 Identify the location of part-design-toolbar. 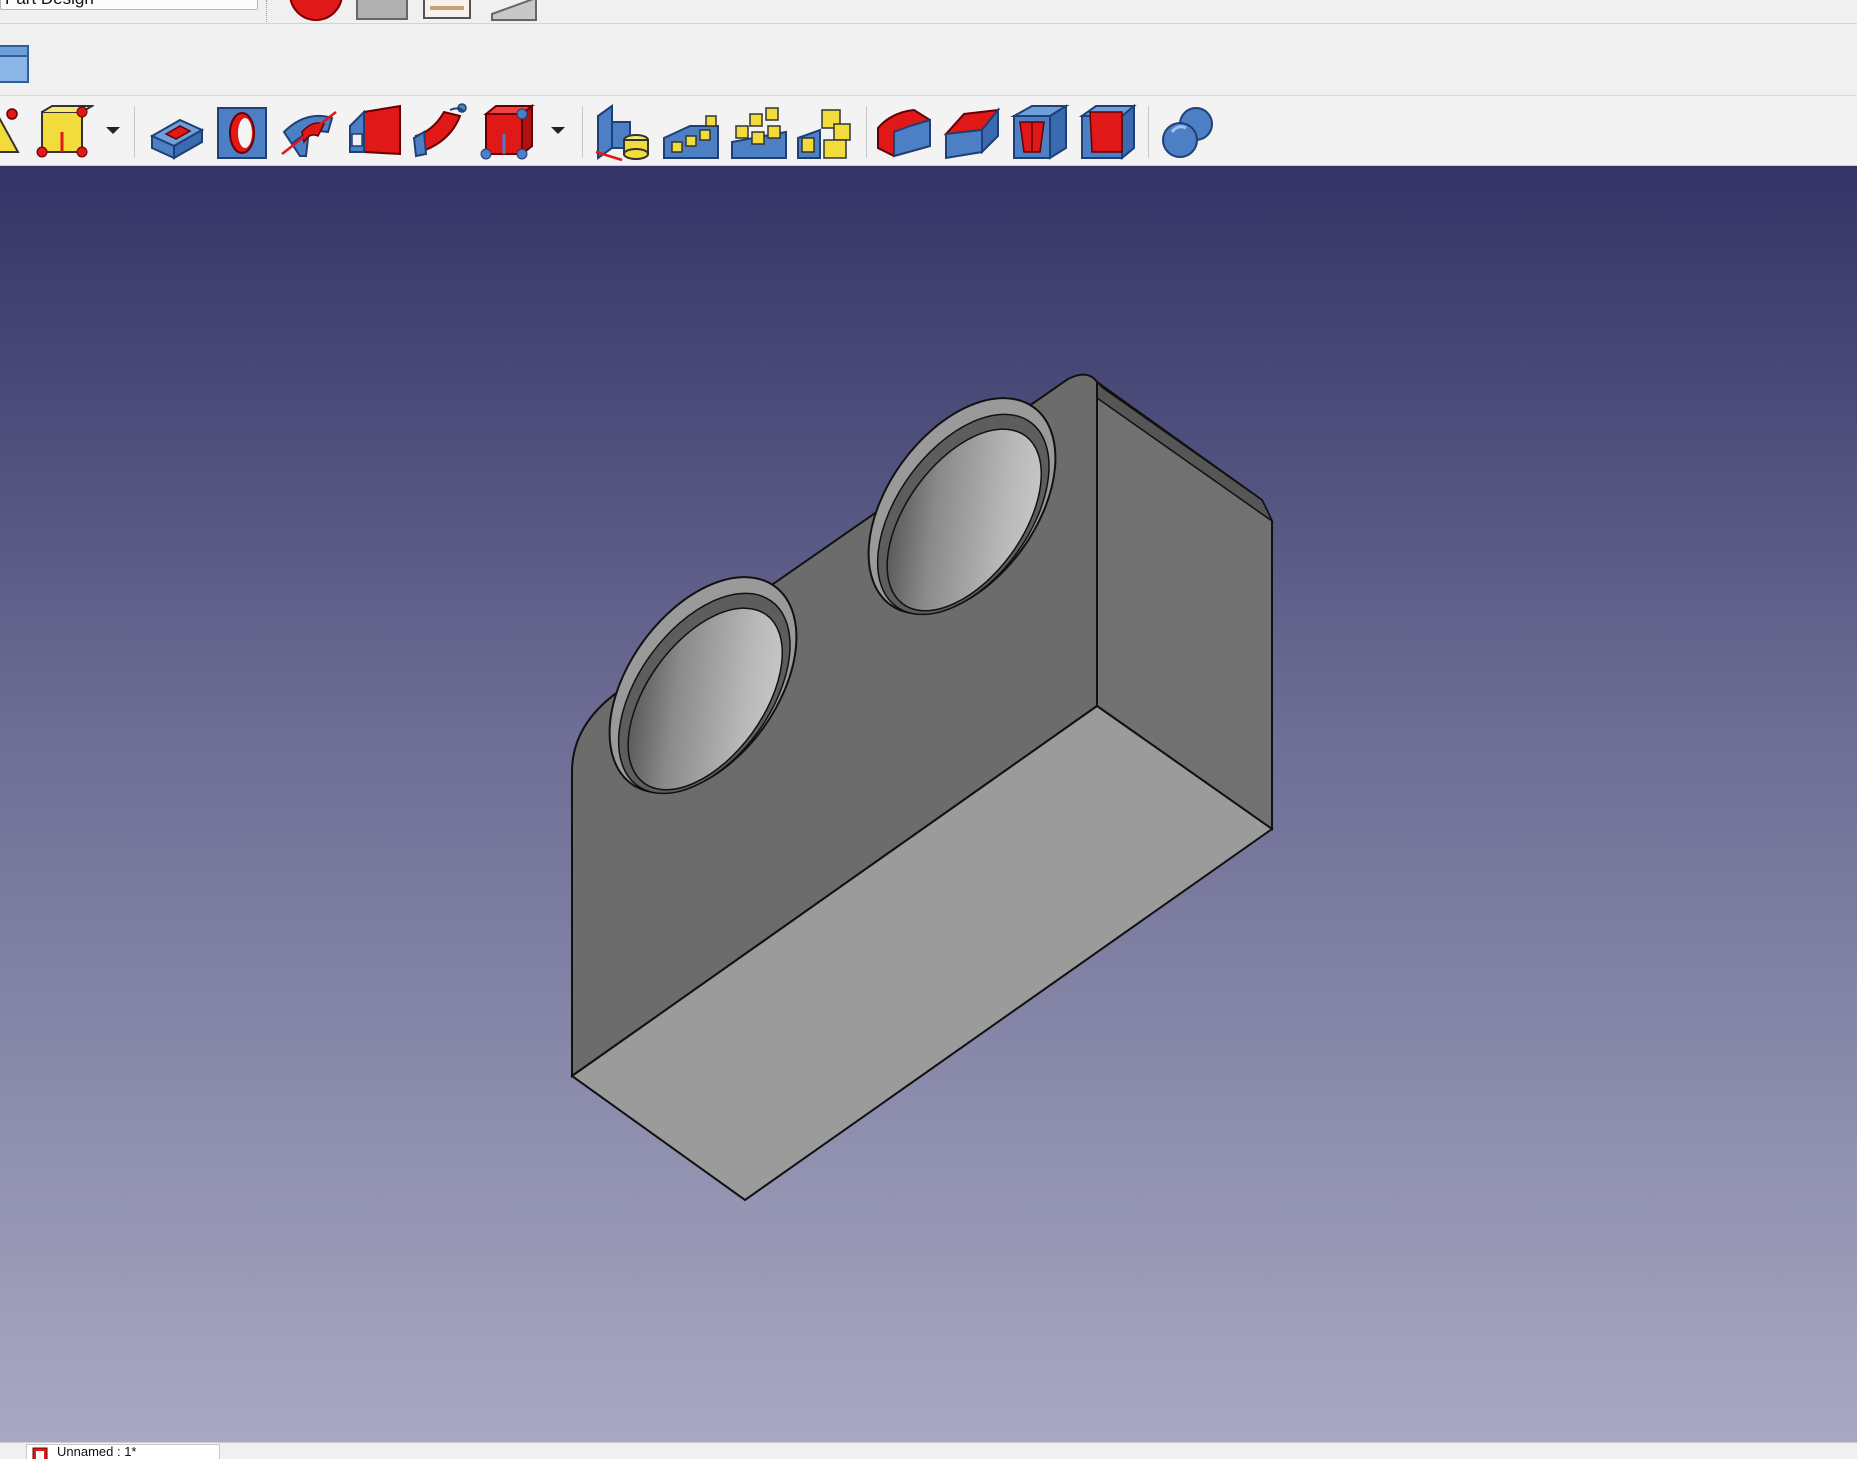
(928, 131).